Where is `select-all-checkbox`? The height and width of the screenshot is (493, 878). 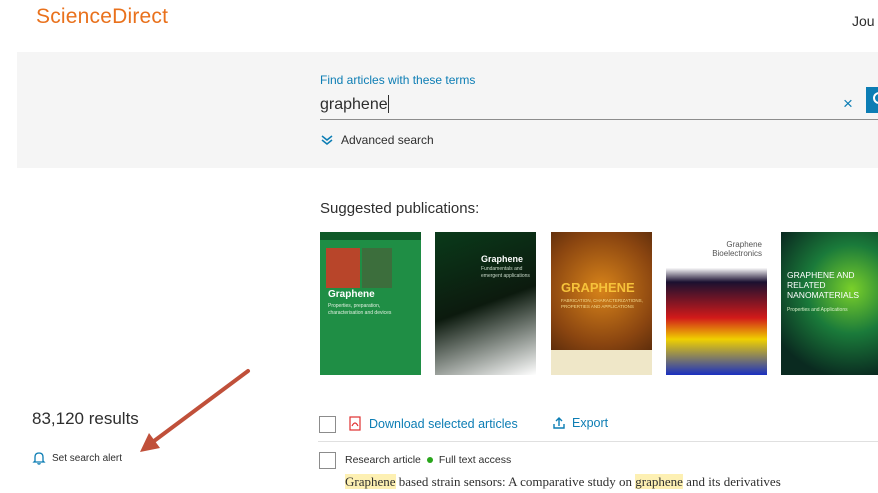 select-all-checkbox is located at coordinates (327, 424).